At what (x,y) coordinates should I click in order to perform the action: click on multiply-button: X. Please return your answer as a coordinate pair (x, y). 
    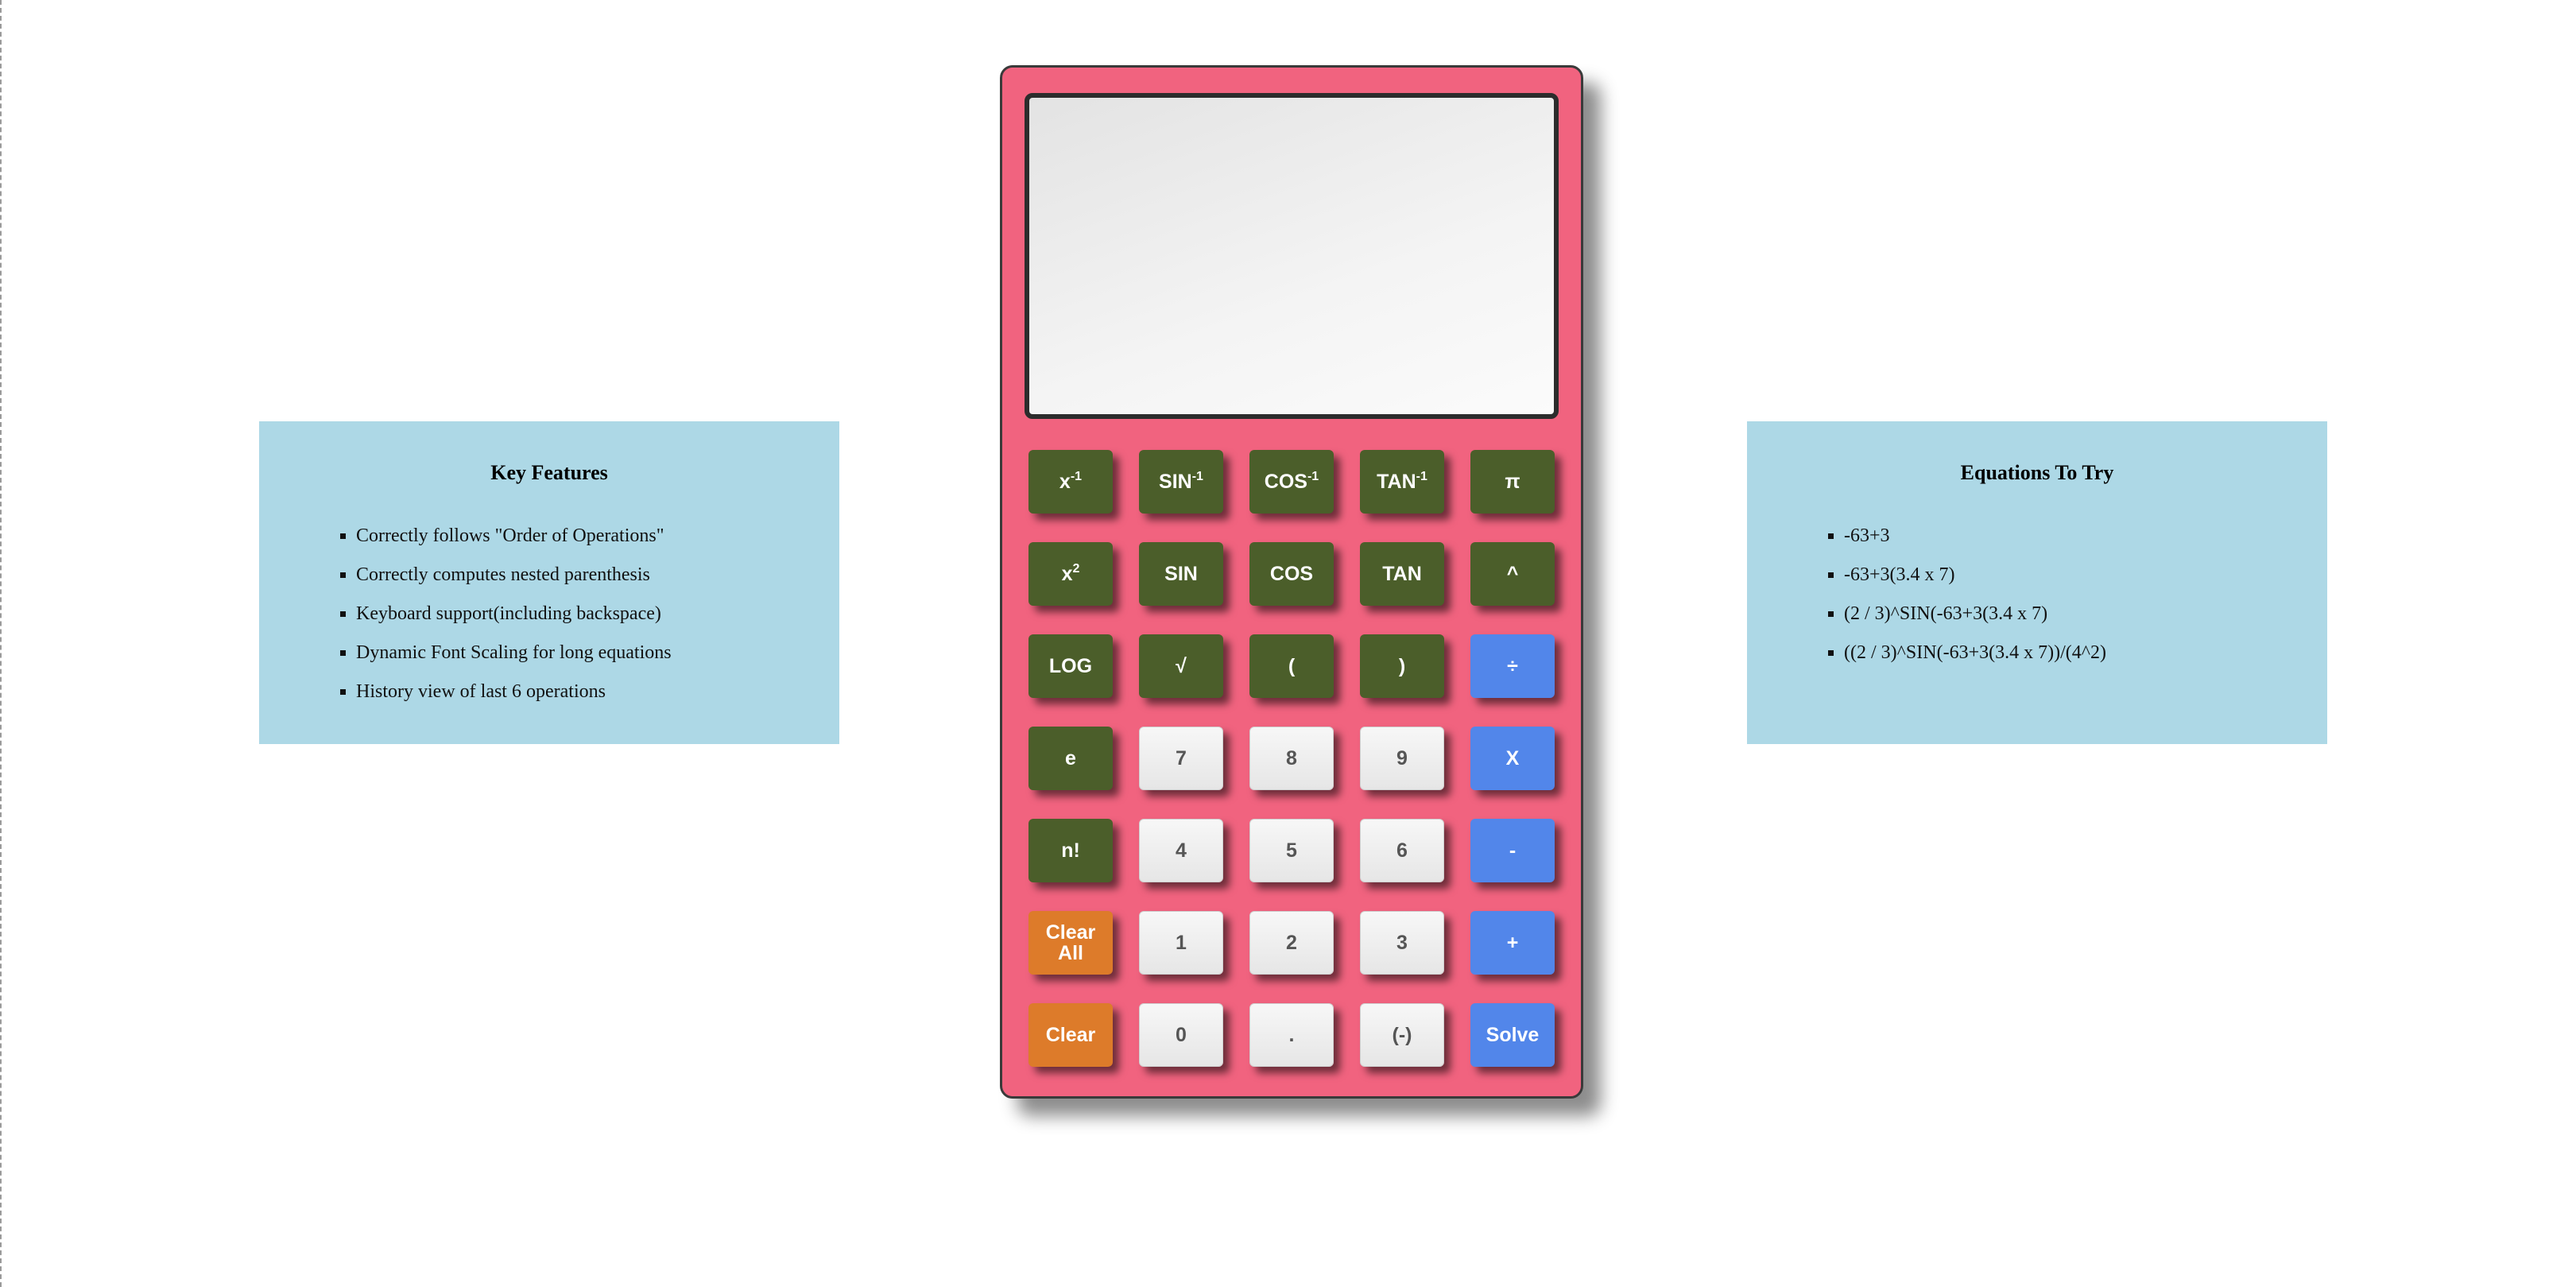
    Looking at the image, I should click on (1512, 759).